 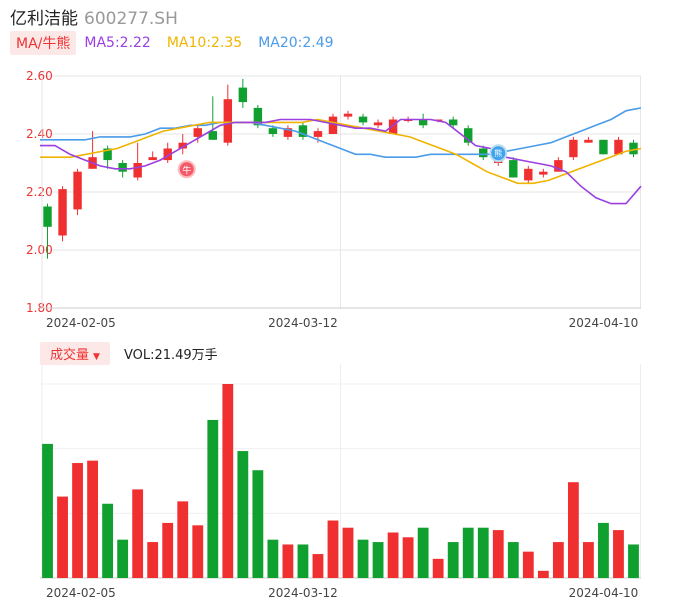 What do you see at coordinates (39, 192) in the screenshot?
I see `price-tick-label: 2.20` at bounding box center [39, 192].